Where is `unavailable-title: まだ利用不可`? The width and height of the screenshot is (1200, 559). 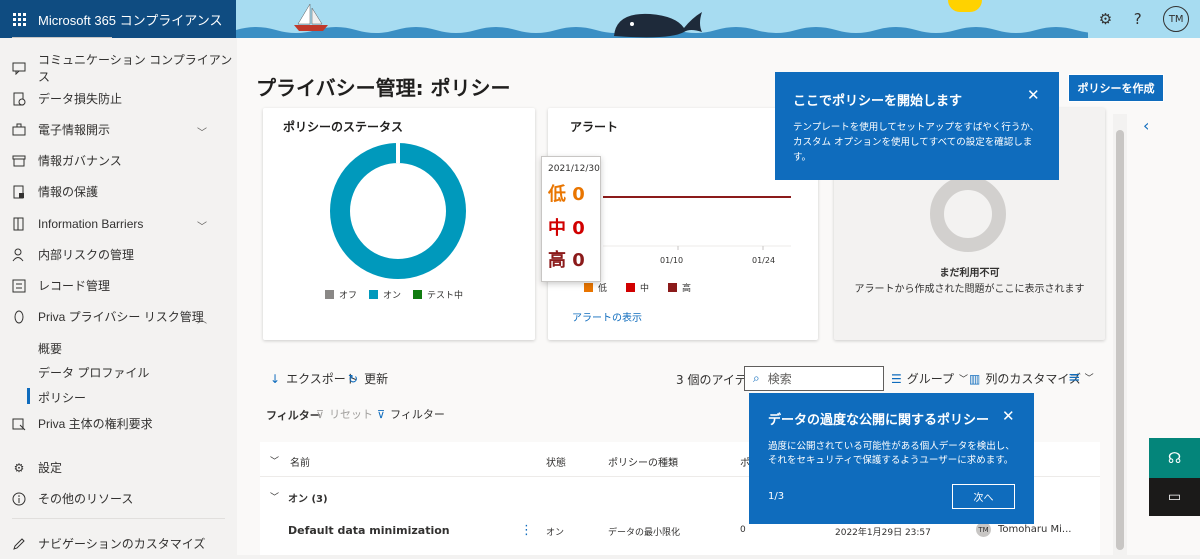 unavailable-title: まだ利用不可 is located at coordinates (969, 273).